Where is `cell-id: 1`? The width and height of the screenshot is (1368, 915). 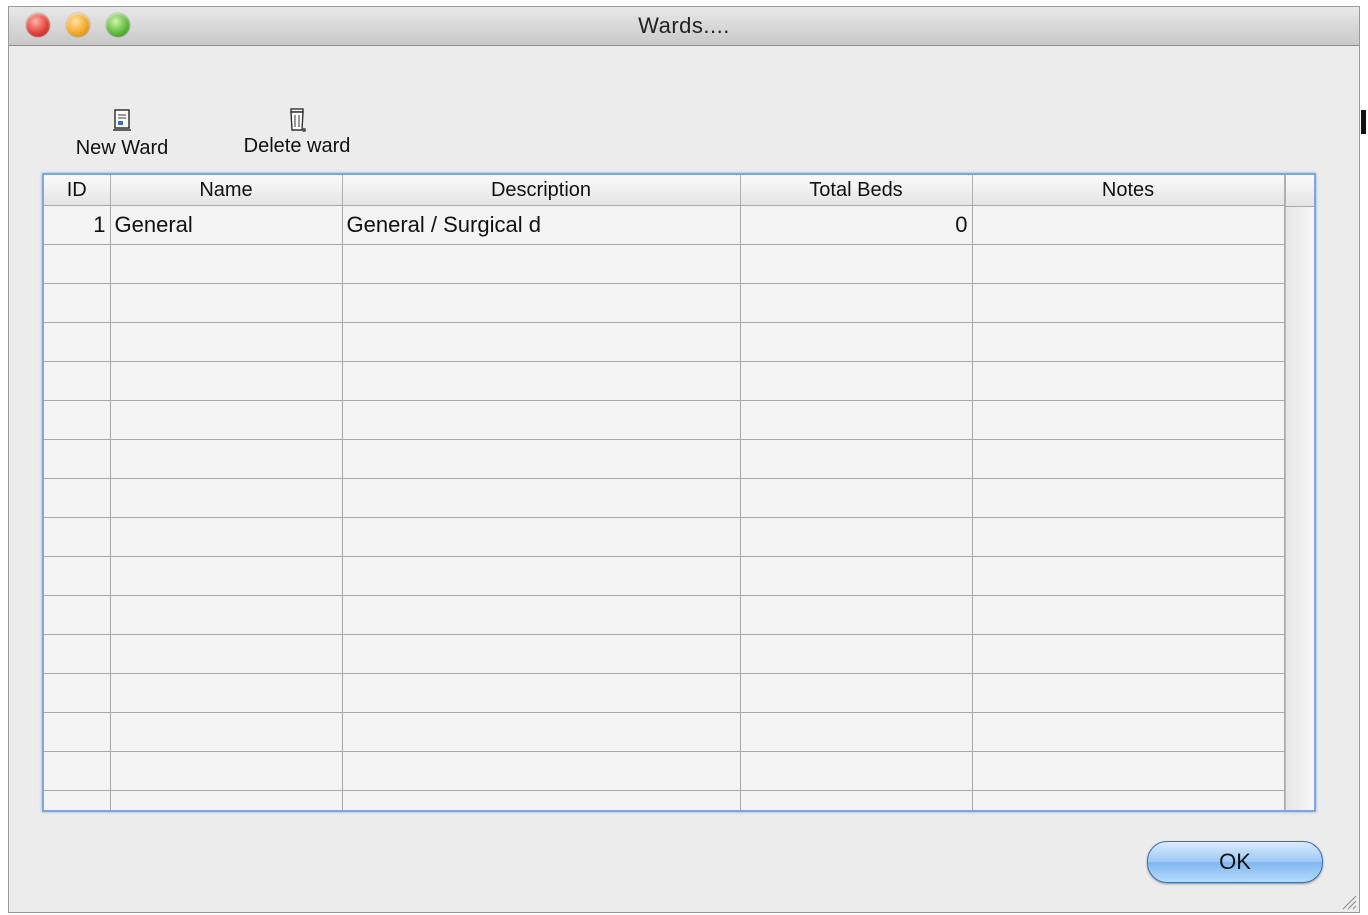
cell-id: 1 is located at coordinates (77, 225).